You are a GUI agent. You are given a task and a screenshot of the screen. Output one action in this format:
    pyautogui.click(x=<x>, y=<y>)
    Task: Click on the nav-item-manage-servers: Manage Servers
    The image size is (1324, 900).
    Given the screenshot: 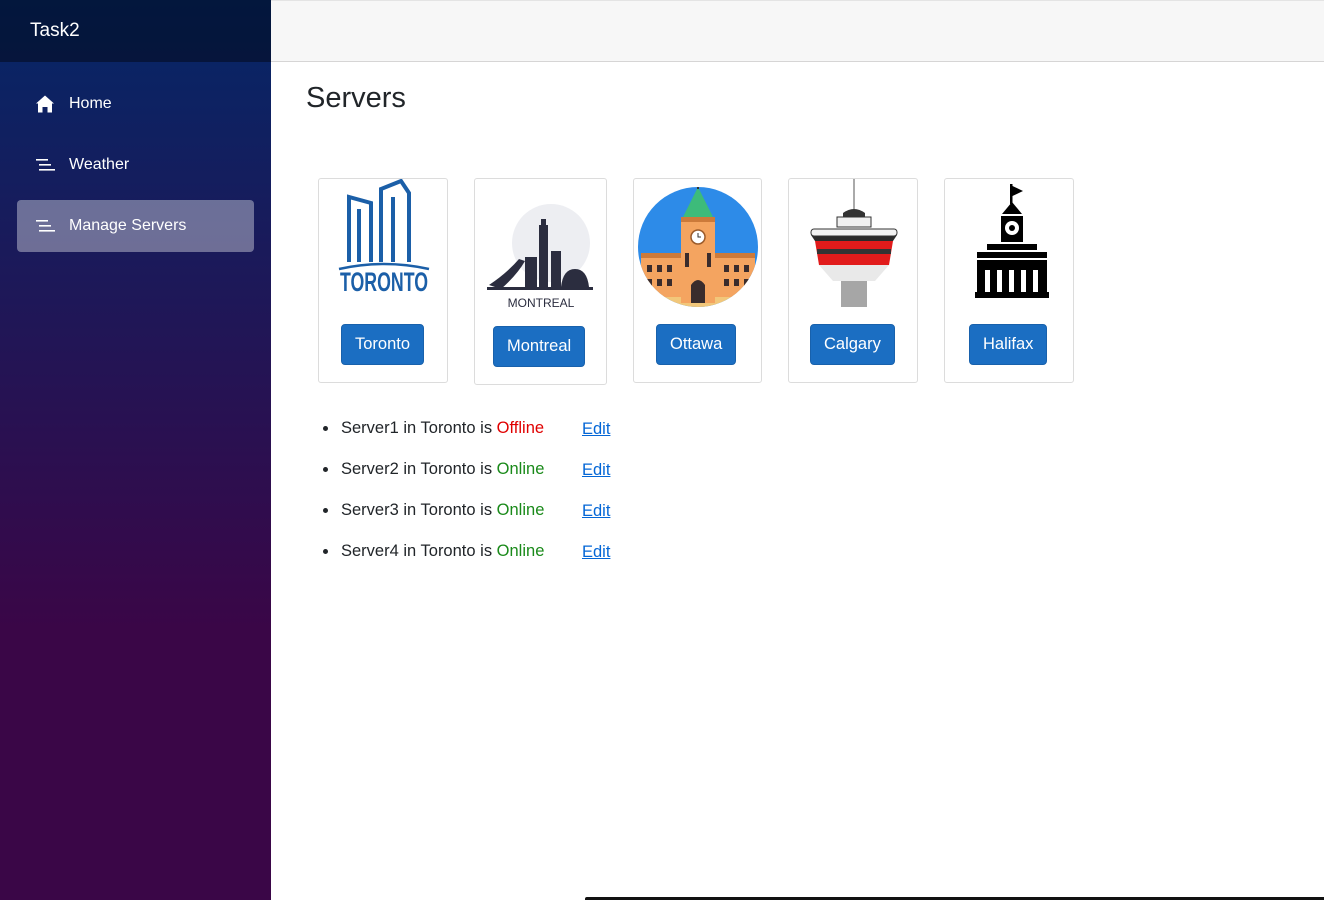 What is the action you would take?
    pyautogui.click(x=135, y=226)
    